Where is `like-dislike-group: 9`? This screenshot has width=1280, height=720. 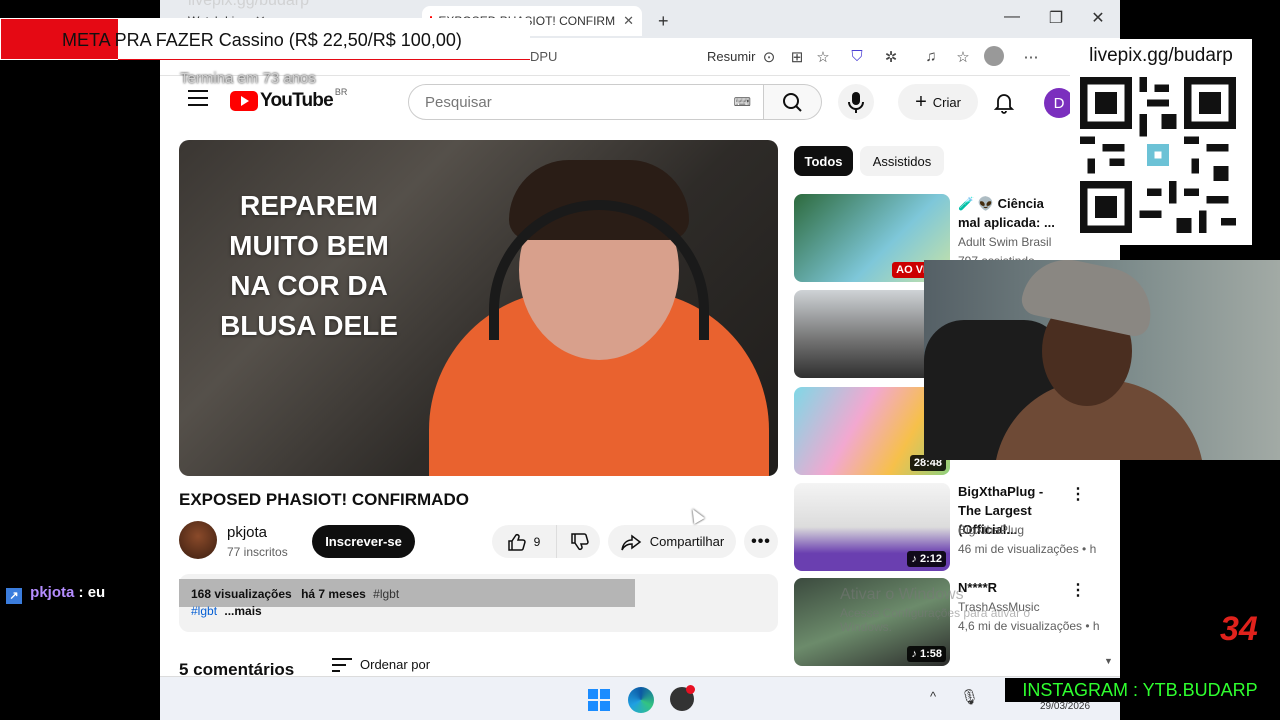
like-dislike-group: 9 is located at coordinates (546, 541).